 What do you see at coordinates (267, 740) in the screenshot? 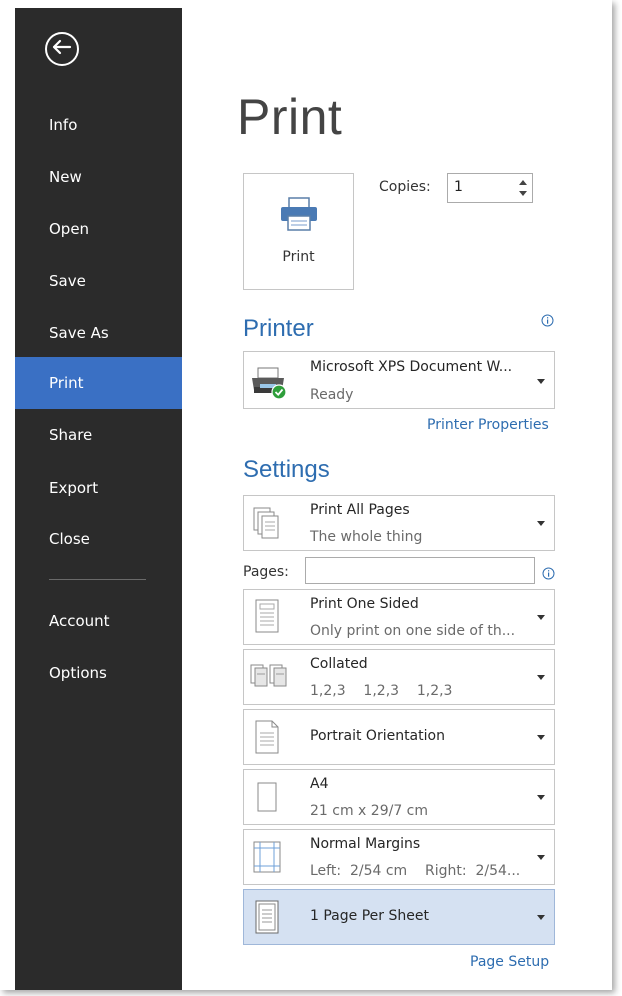
I see `portrait-icon` at bounding box center [267, 740].